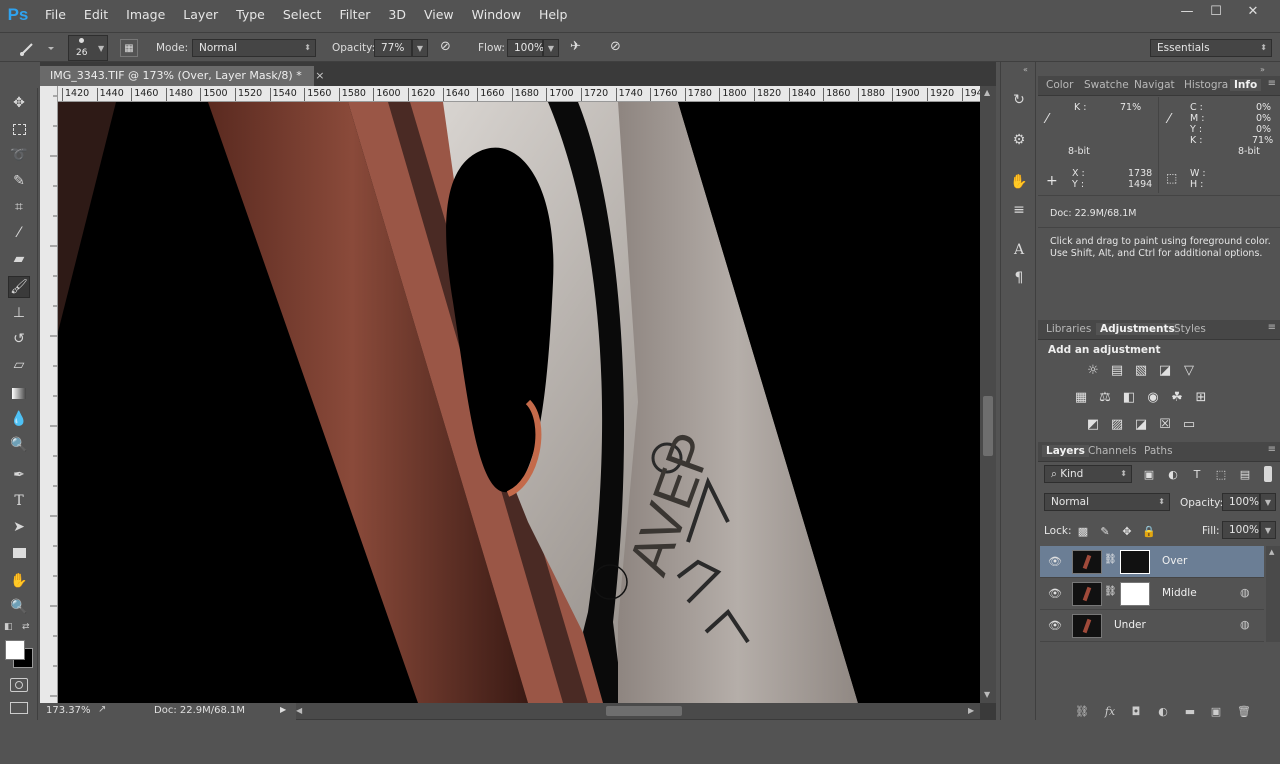  Describe the element at coordinates (1221, 474) in the screenshot. I see `filter-shape-icon: ⬚` at that location.